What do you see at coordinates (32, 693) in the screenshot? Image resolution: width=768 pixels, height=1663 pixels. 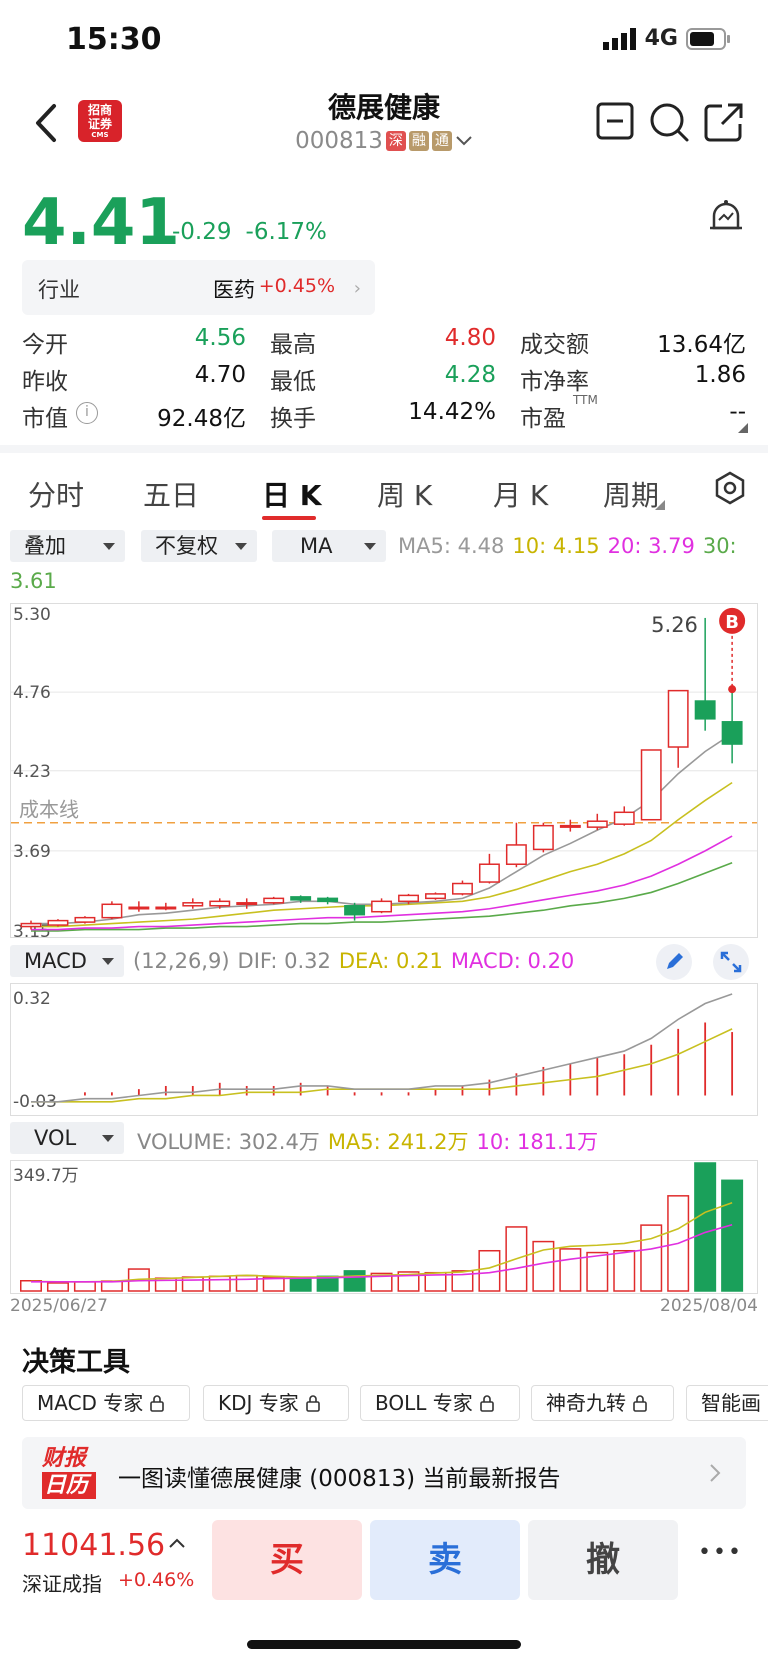 I see `price-axis-label: 4.76` at bounding box center [32, 693].